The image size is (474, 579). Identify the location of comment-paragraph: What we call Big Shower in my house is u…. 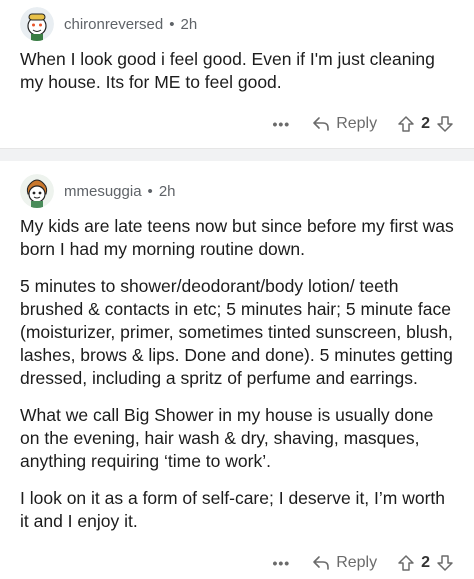
(227, 438).